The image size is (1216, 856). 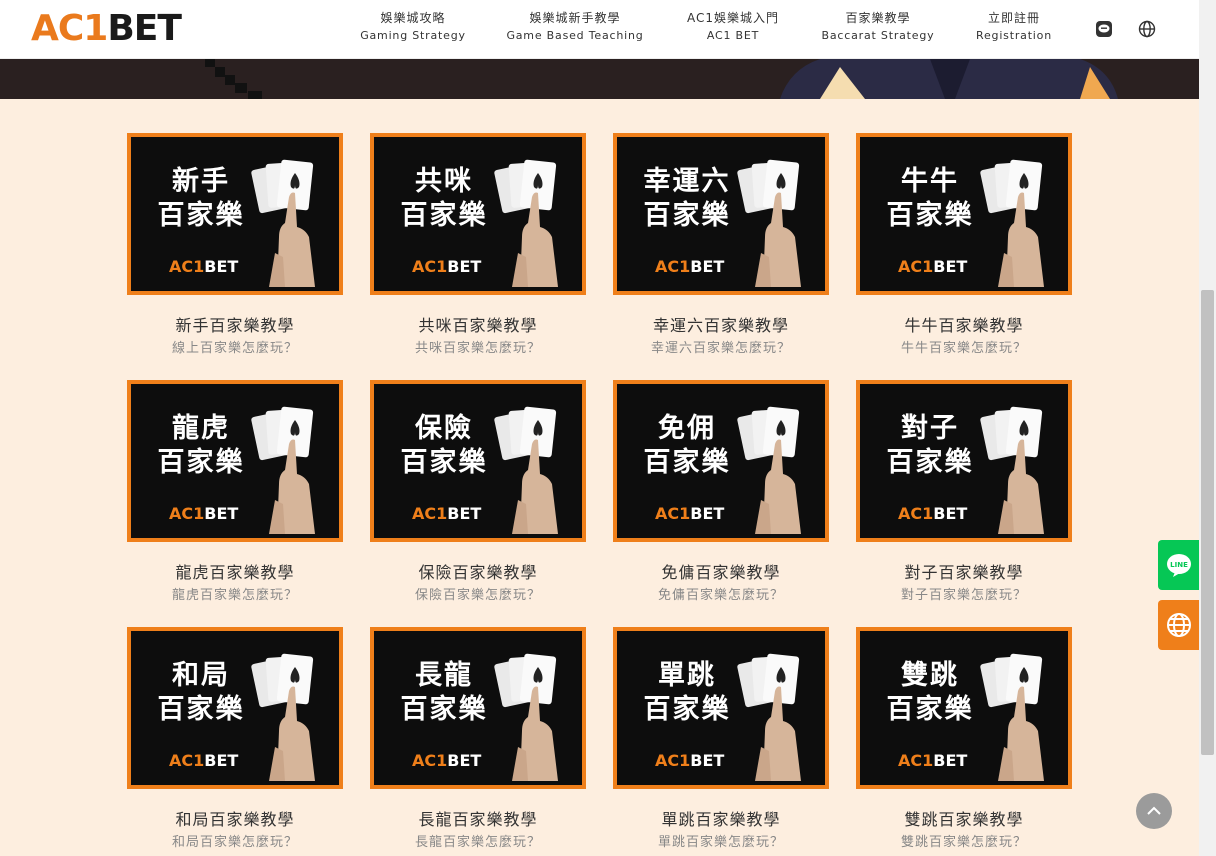 What do you see at coordinates (234, 595) in the screenshot?
I see `card-subtitle: 龍虎百家樂怎麼玩？` at bounding box center [234, 595].